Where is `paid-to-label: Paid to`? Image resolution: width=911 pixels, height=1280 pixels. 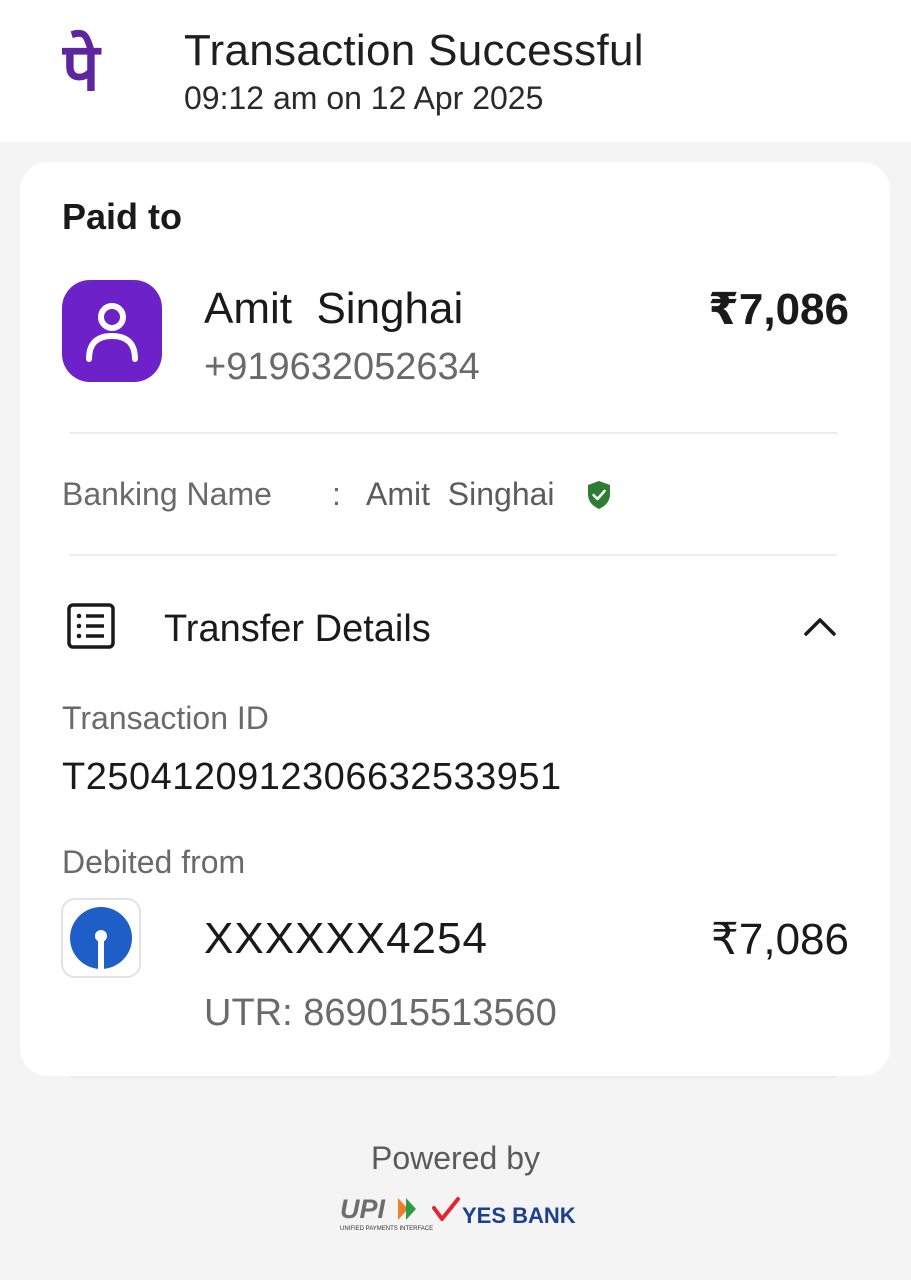
paid-to-label: Paid to is located at coordinates (122, 216).